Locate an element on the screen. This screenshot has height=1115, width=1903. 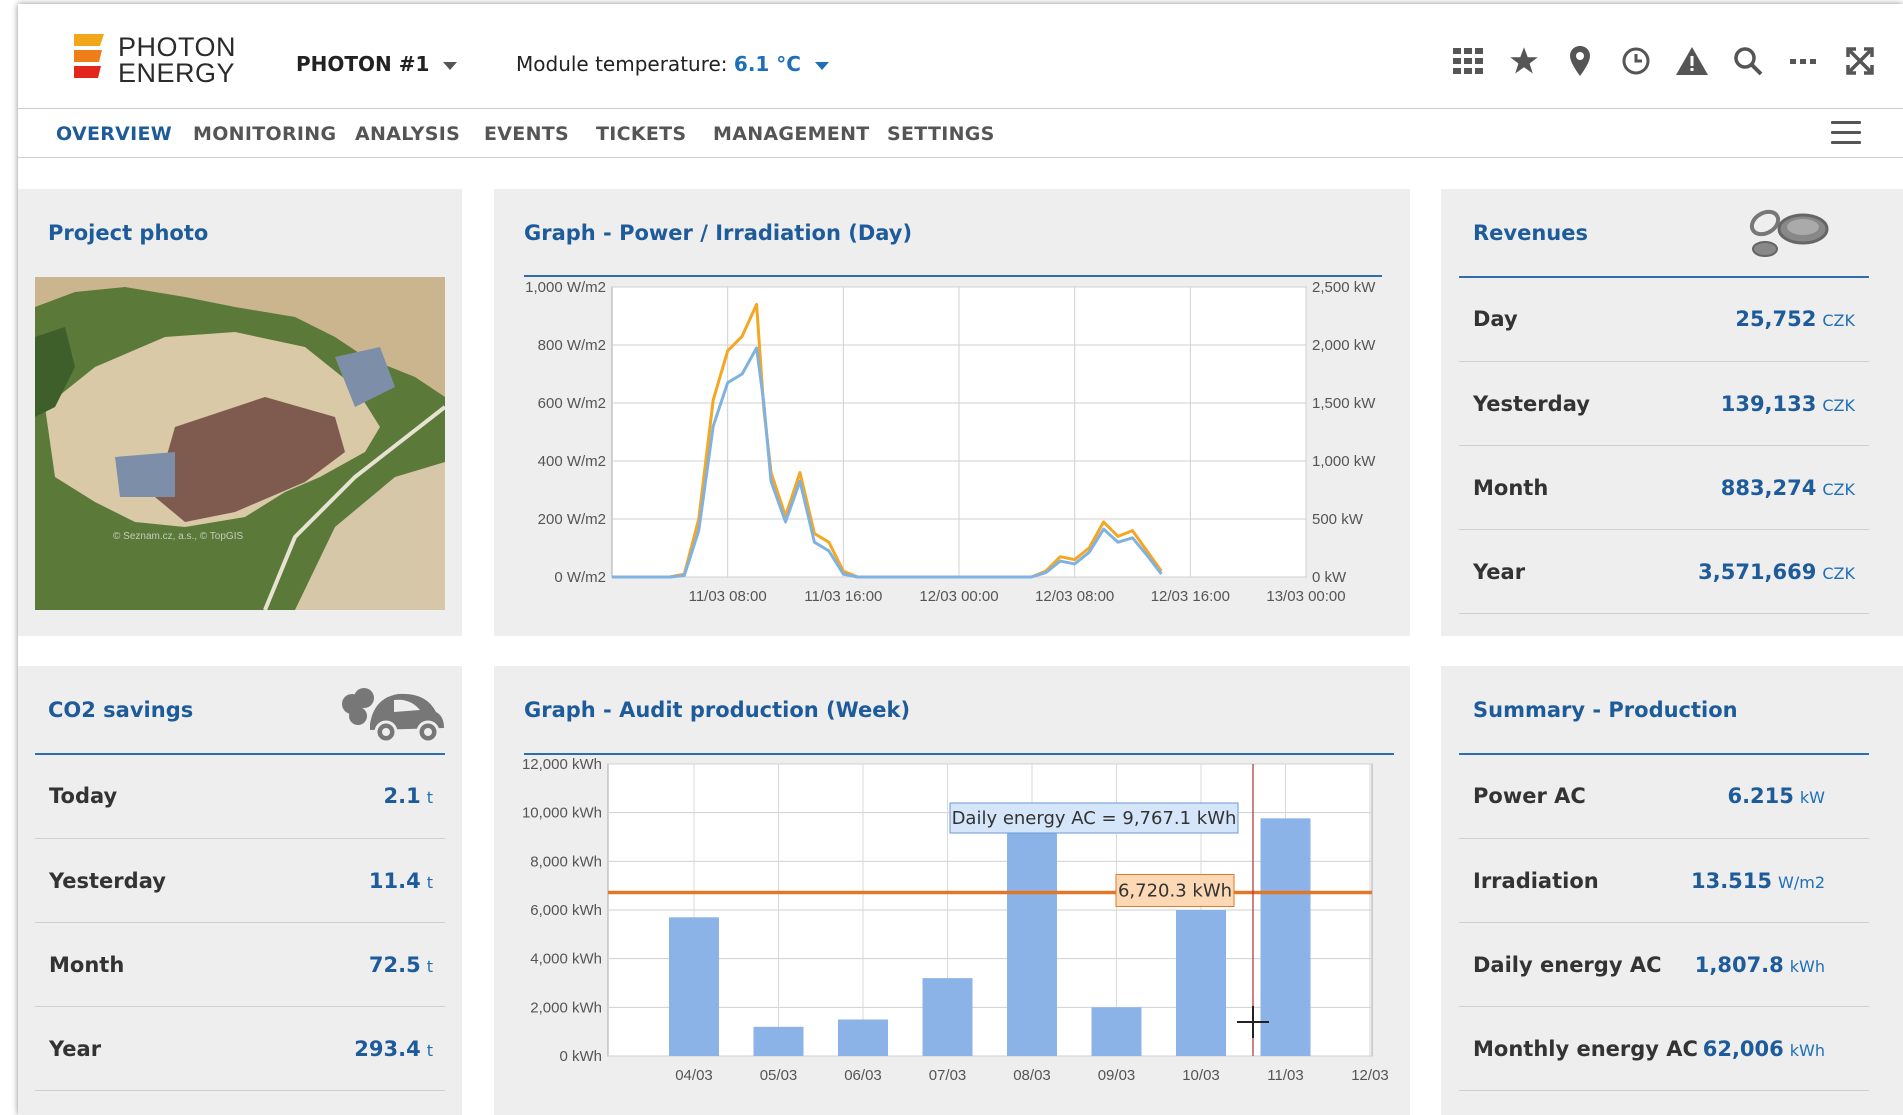
tab-events: EVENTS is located at coordinates (526, 134).